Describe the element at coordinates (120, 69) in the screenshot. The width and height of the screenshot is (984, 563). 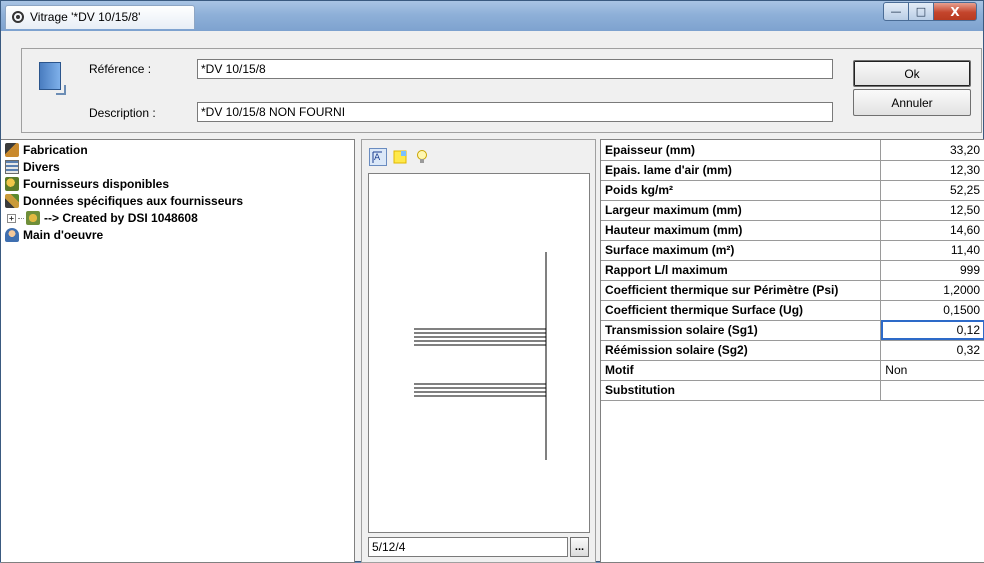
I see `reference-label: Référence :` at that location.